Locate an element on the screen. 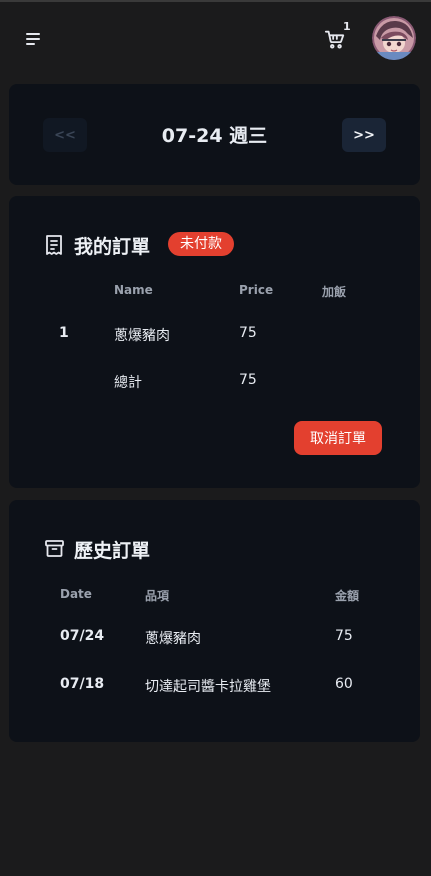  column-header-extra-rice: 加飯 is located at coordinates (334, 292).